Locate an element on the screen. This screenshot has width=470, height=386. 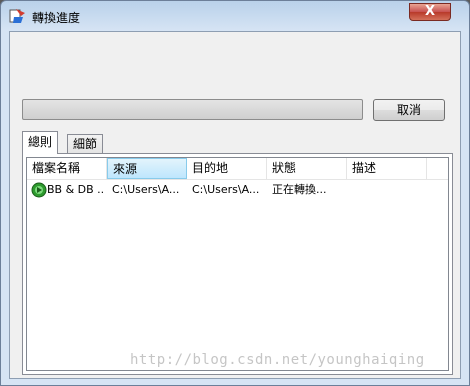
title-bar: 轉換進度 X is located at coordinates (235, 16).